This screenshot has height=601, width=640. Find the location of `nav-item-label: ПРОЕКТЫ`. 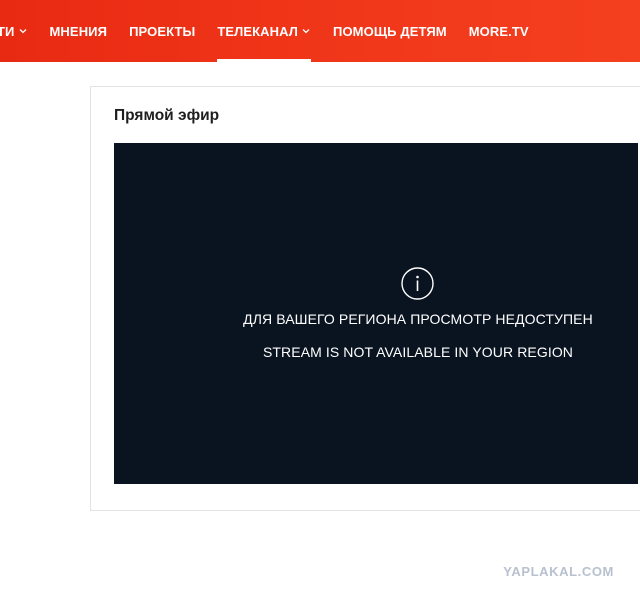

nav-item-label: ПРОЕКТЫ is located at coordinates (162, 31).